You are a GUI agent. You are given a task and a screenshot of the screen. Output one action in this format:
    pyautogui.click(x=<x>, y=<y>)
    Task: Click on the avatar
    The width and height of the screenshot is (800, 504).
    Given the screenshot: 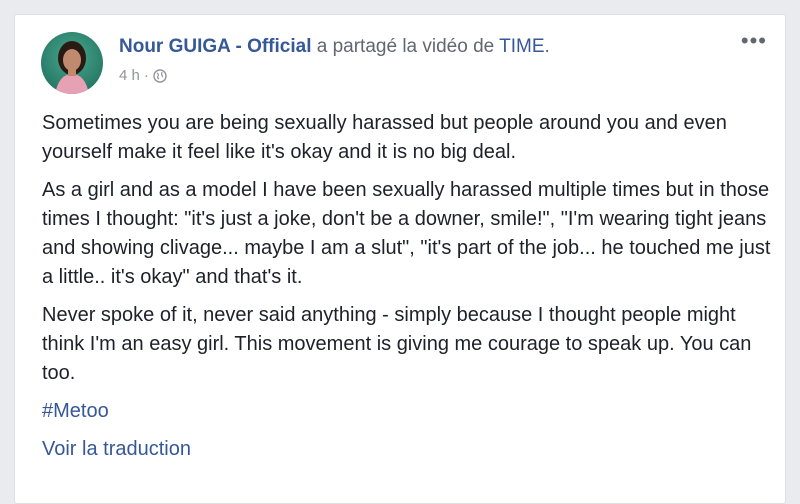 What is the action you would take?
    pyautogui.click(x=72, y=63)
    